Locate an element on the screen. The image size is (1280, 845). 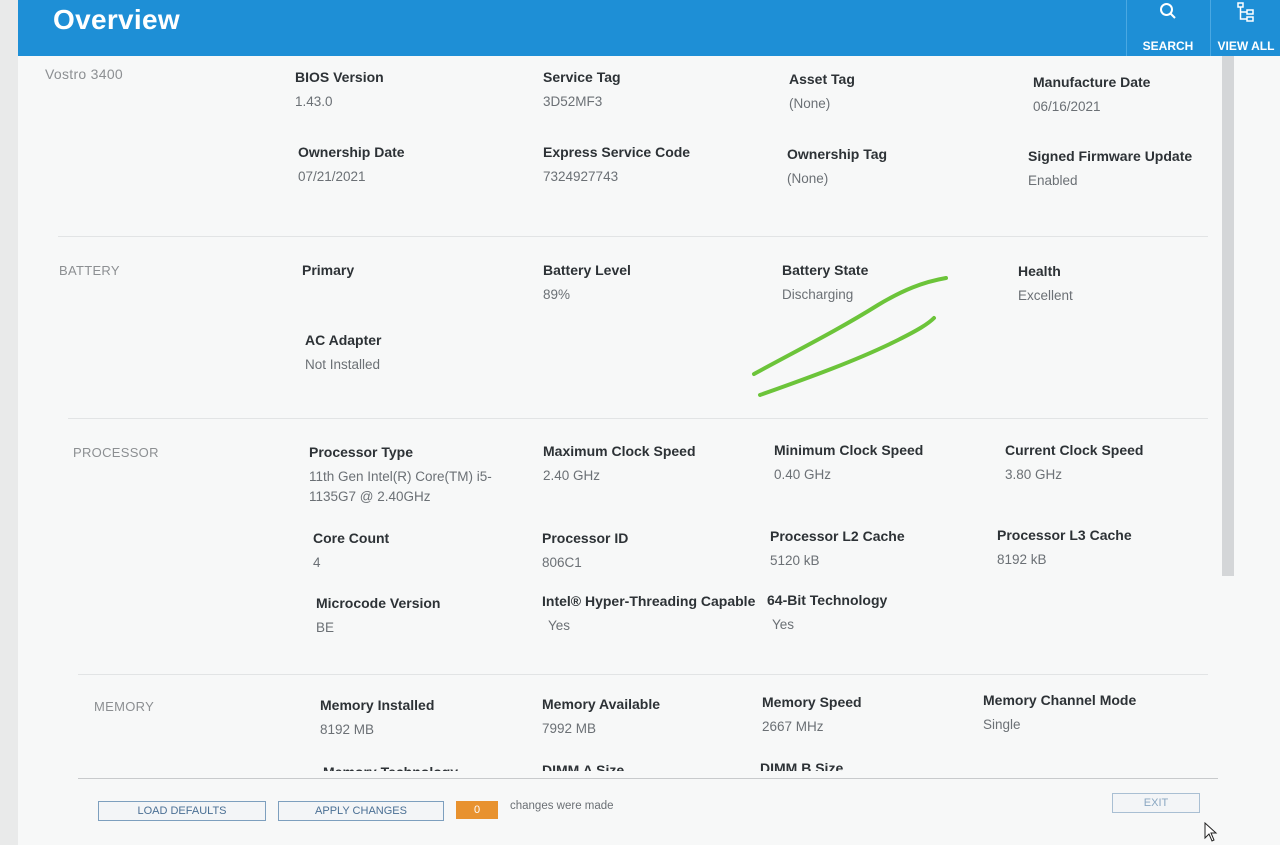
view-all-label: VIEW ALL is located at coordinates (1246, 46).